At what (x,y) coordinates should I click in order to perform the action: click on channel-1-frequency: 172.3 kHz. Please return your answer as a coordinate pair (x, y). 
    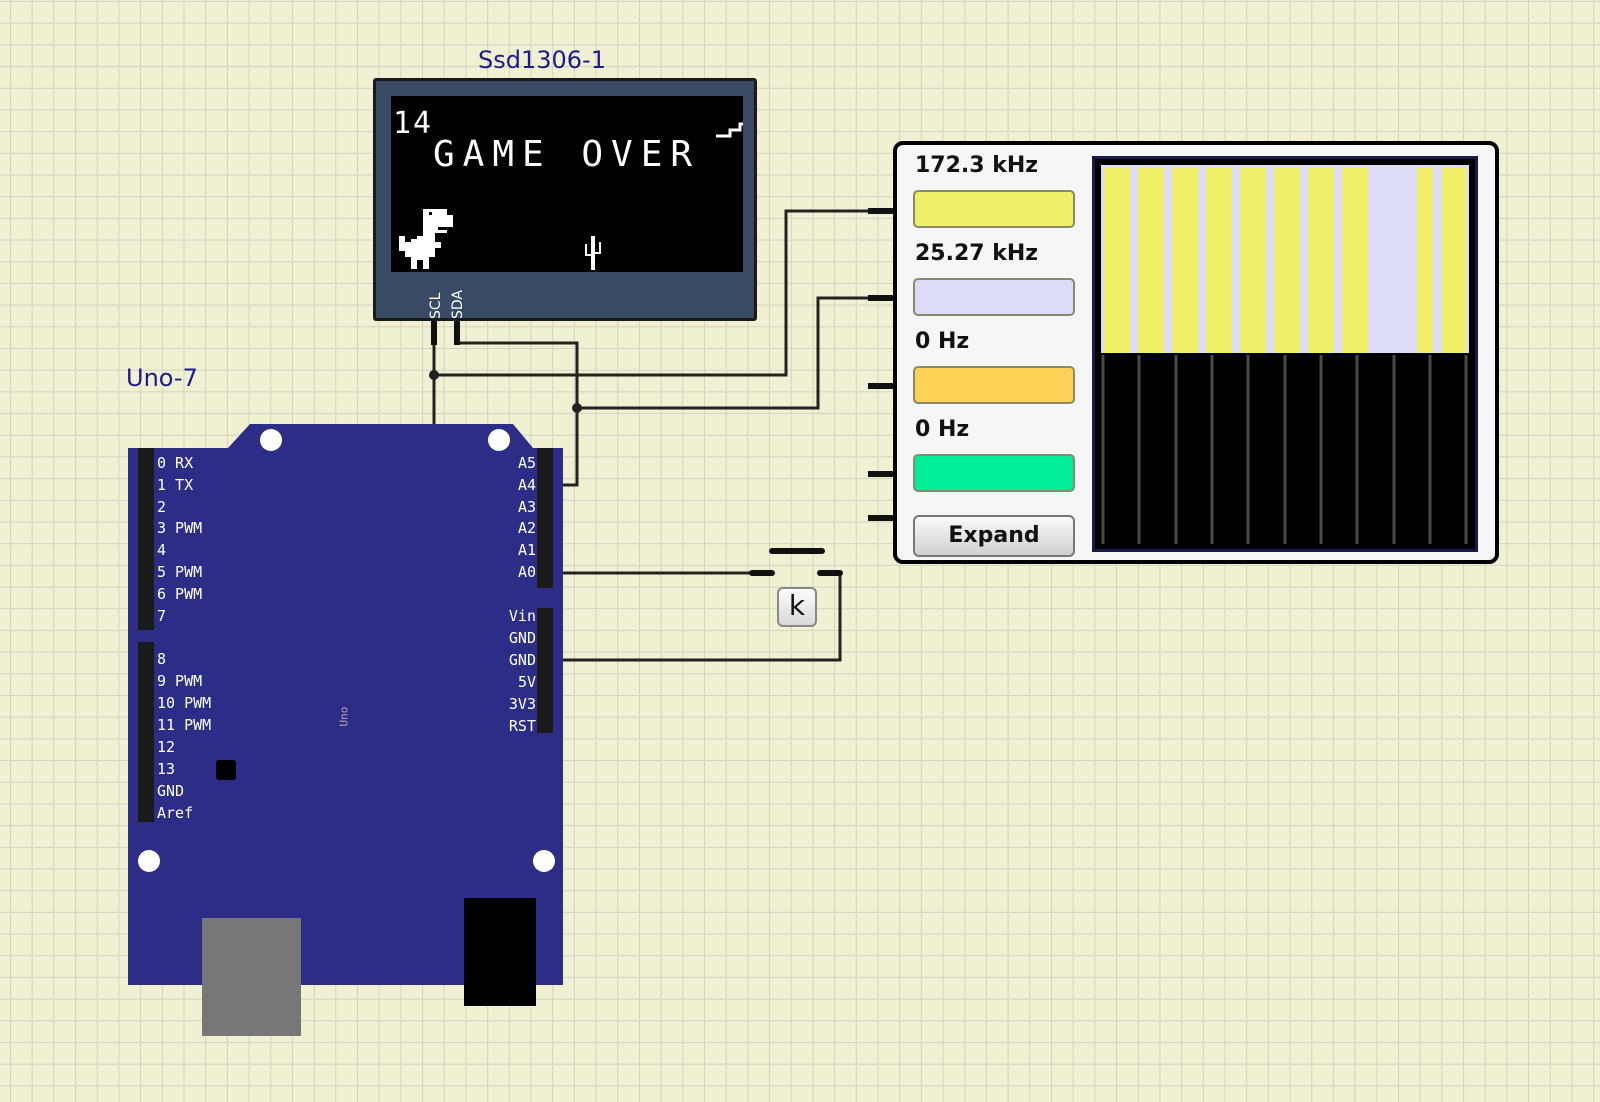
    Looking at the image, I should click on (977, 165).